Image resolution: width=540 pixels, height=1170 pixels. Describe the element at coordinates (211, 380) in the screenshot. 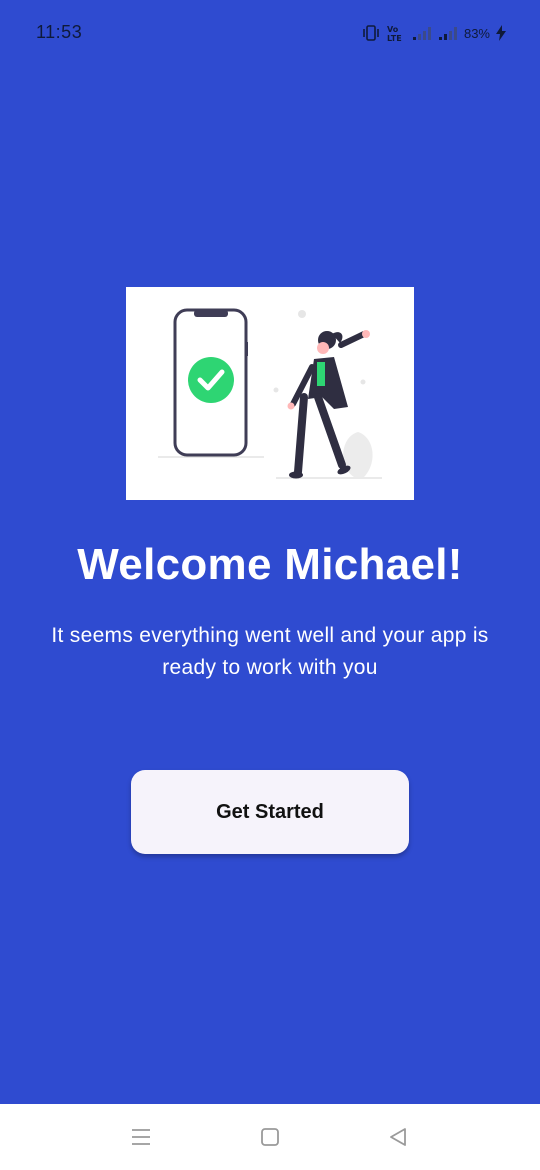

I see `check-circle-icon` at that location.